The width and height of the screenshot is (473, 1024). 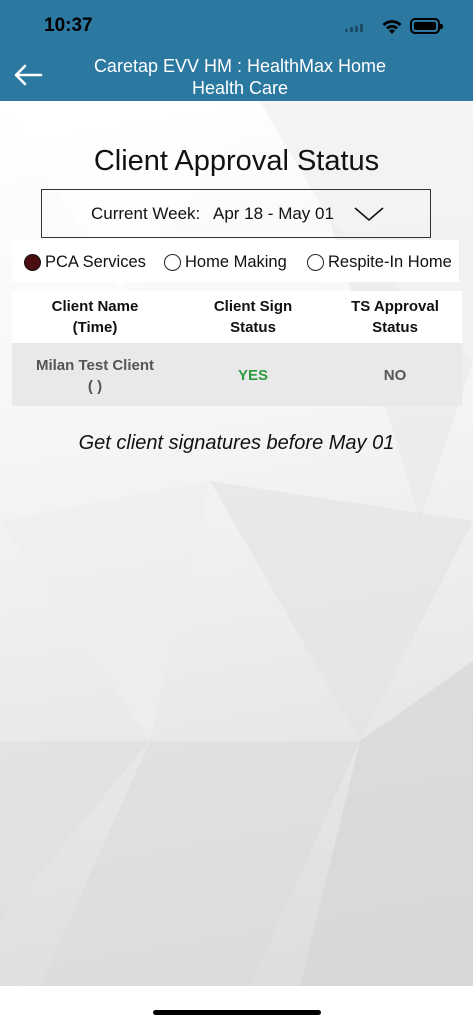 I want to click on status-icons, so click(x=395, y=27).